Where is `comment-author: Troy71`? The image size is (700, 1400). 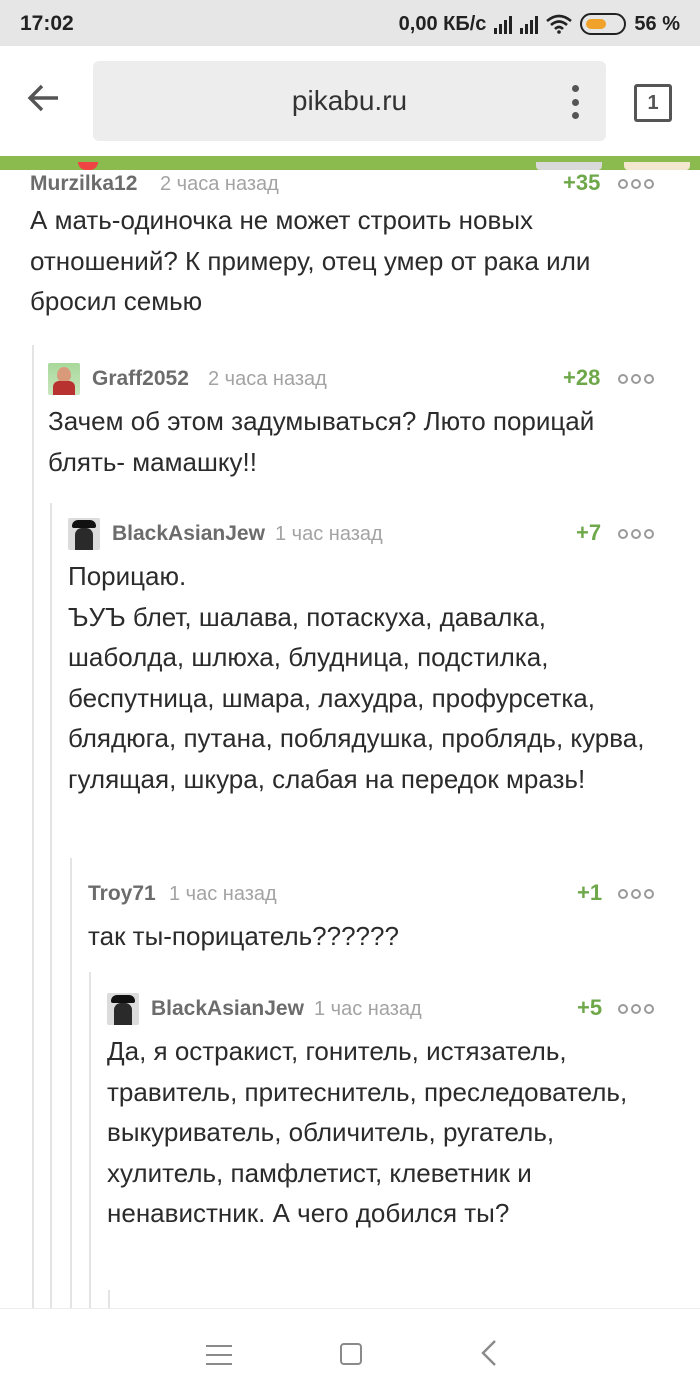 comment-author: Troy71 is located at coordinates (122, 894).